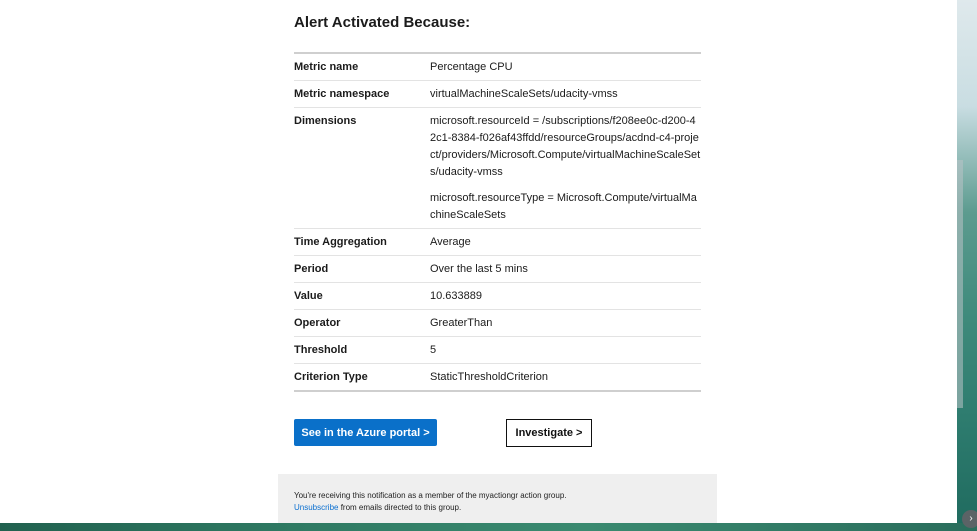  I want to click on table-row: Time Aggregation Average, so click(497, 242).